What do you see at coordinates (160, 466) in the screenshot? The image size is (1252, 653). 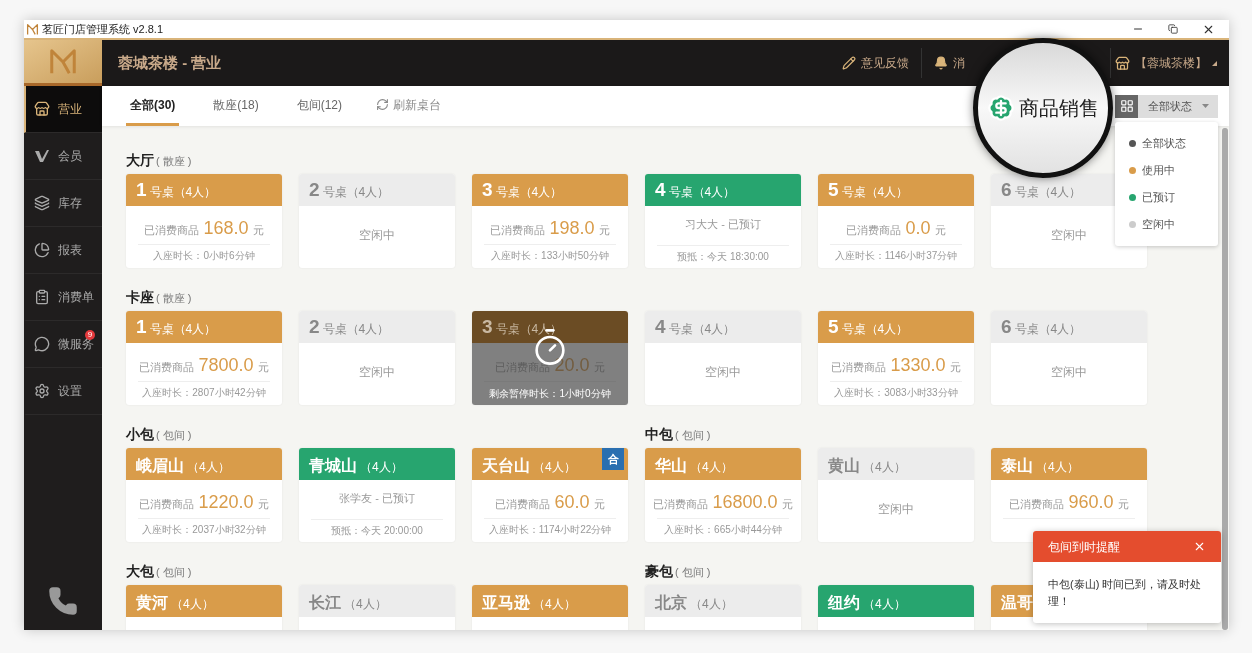 I see `table-name: 峨眉山` at bounding box center [160, 466].